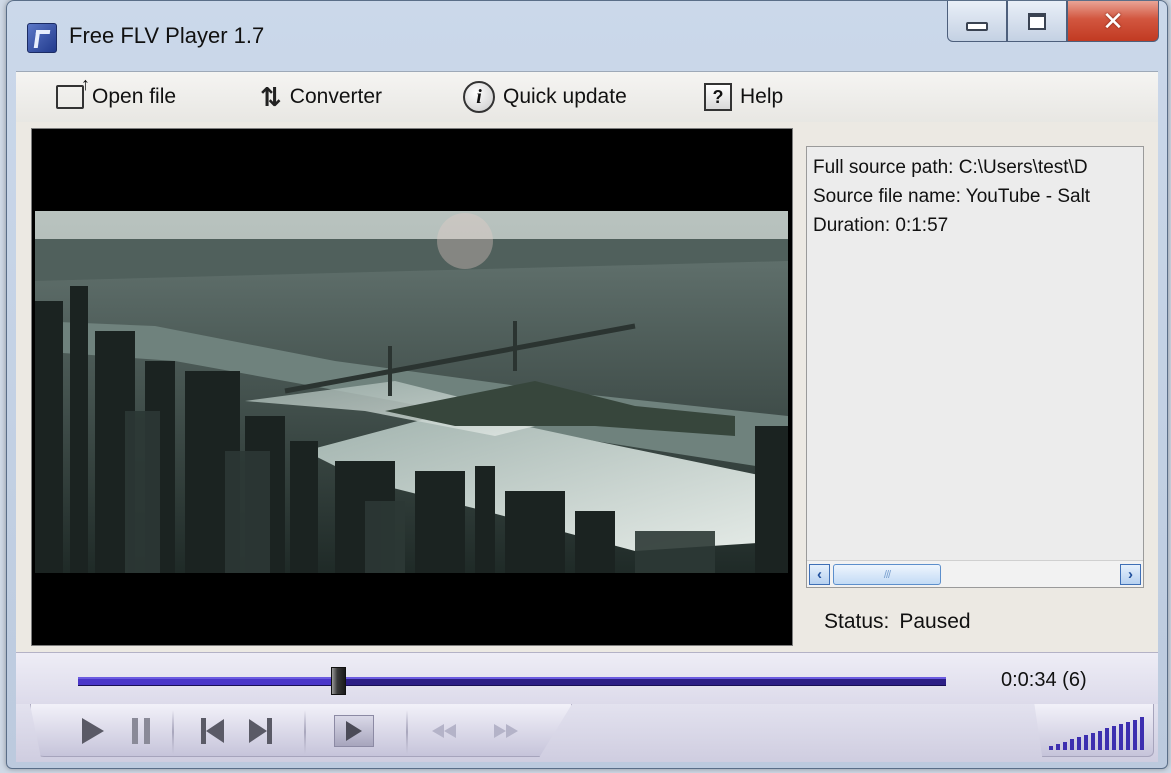 The image size is (1171, 773). I want to click on pause-button, so click(141, 731).